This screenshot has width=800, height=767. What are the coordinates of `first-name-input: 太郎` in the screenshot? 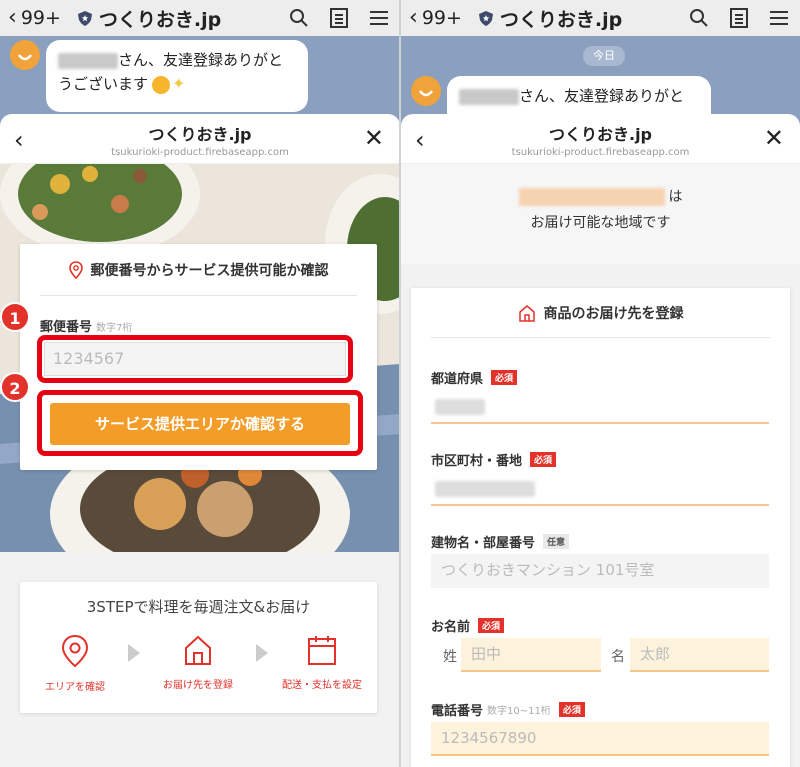 It's located at (699, 655).